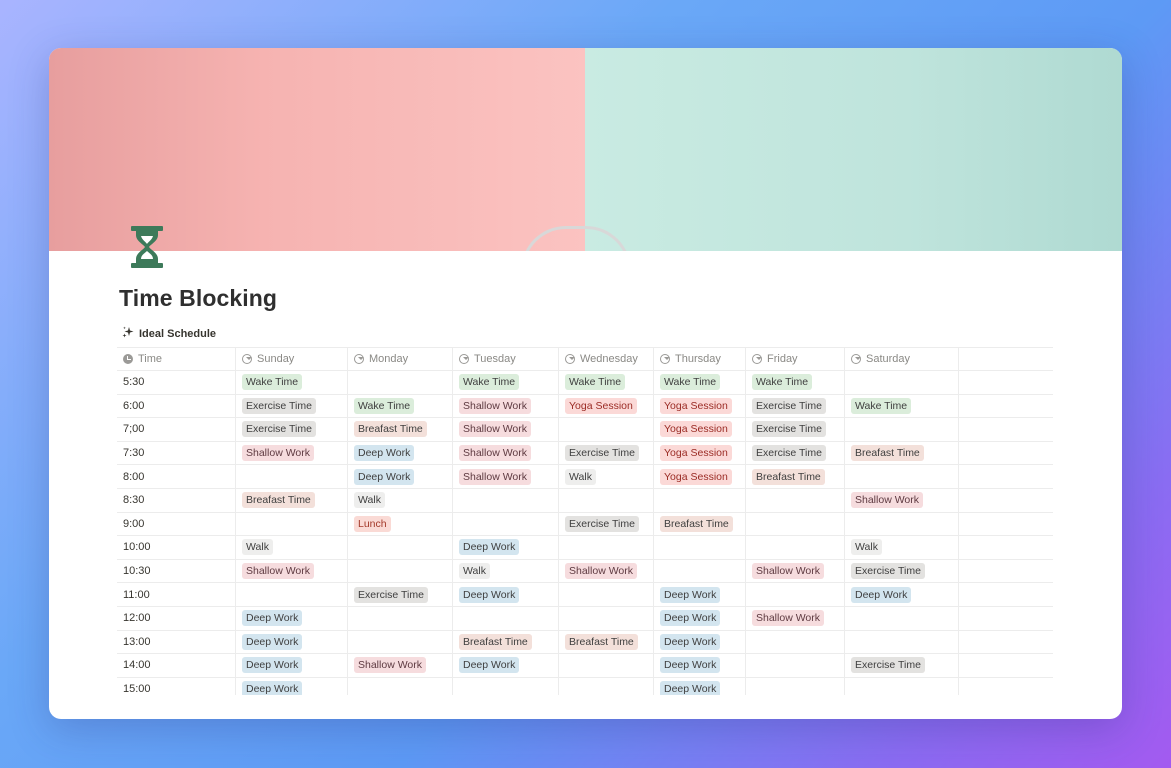  I want to click on schedule-cell: Lunch, so click(400, 524).